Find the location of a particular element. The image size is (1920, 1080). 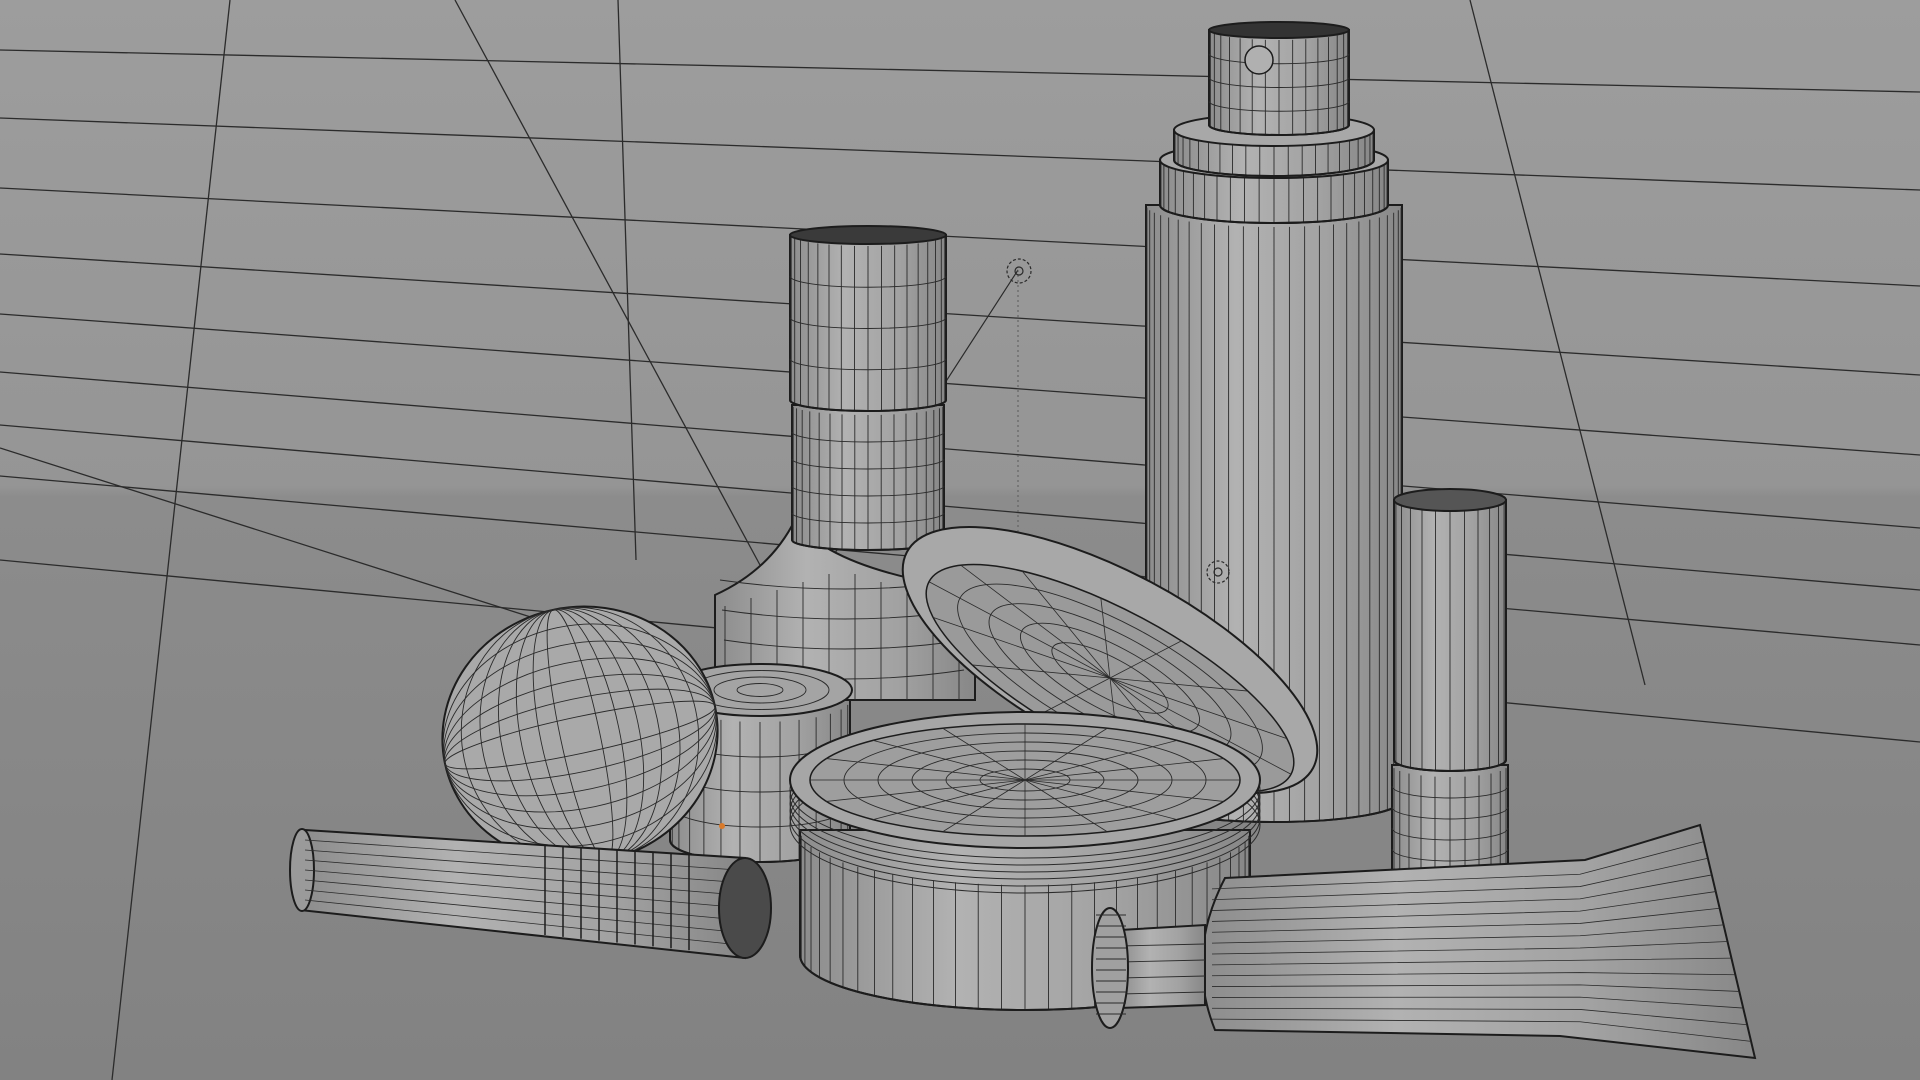

slim-tube is located at coordinates (1450, 685).